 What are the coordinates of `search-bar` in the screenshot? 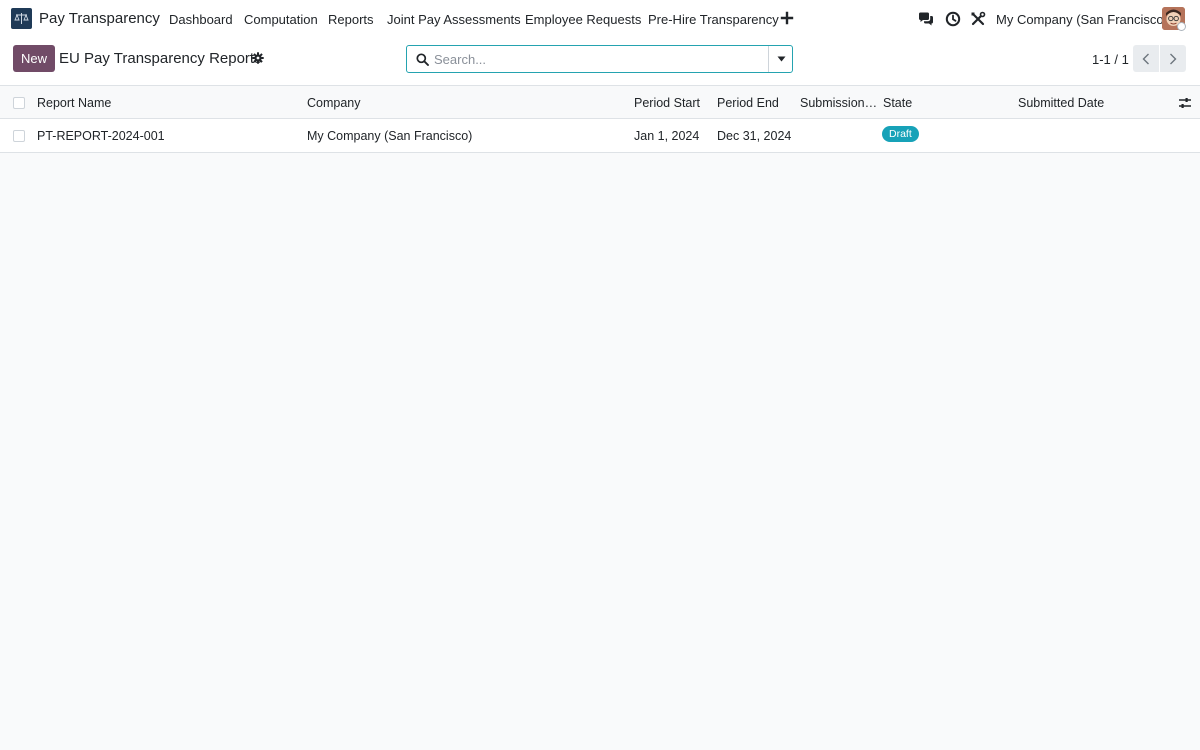 It's located at (599, 59).